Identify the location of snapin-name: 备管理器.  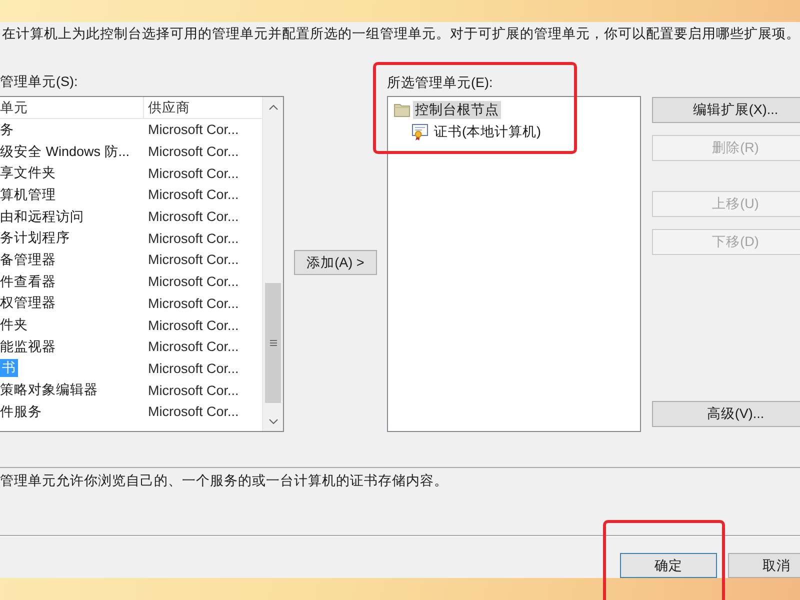
(28, 259).